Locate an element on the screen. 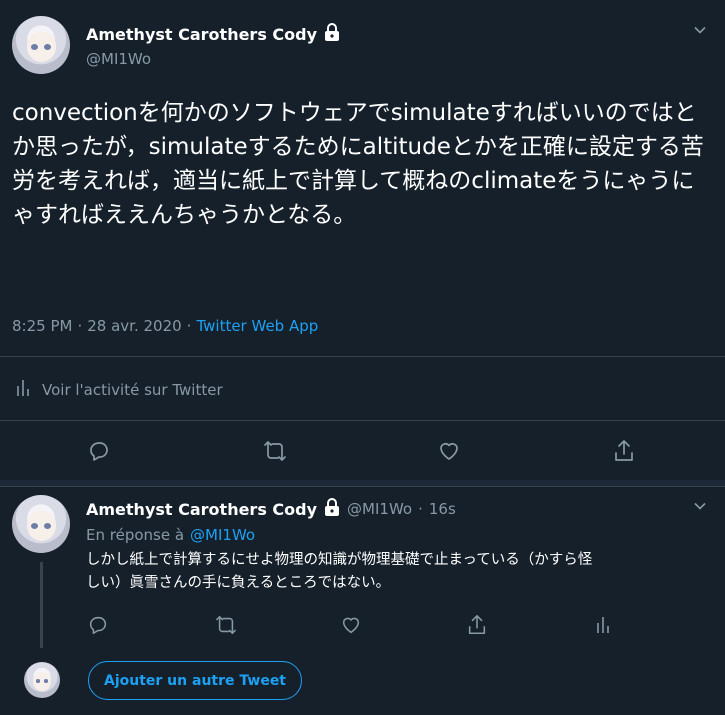 The width and height of the screenshot is (725, 715). reply-context: En réponse à @MI1Wo is located at coordinates (170, 535).